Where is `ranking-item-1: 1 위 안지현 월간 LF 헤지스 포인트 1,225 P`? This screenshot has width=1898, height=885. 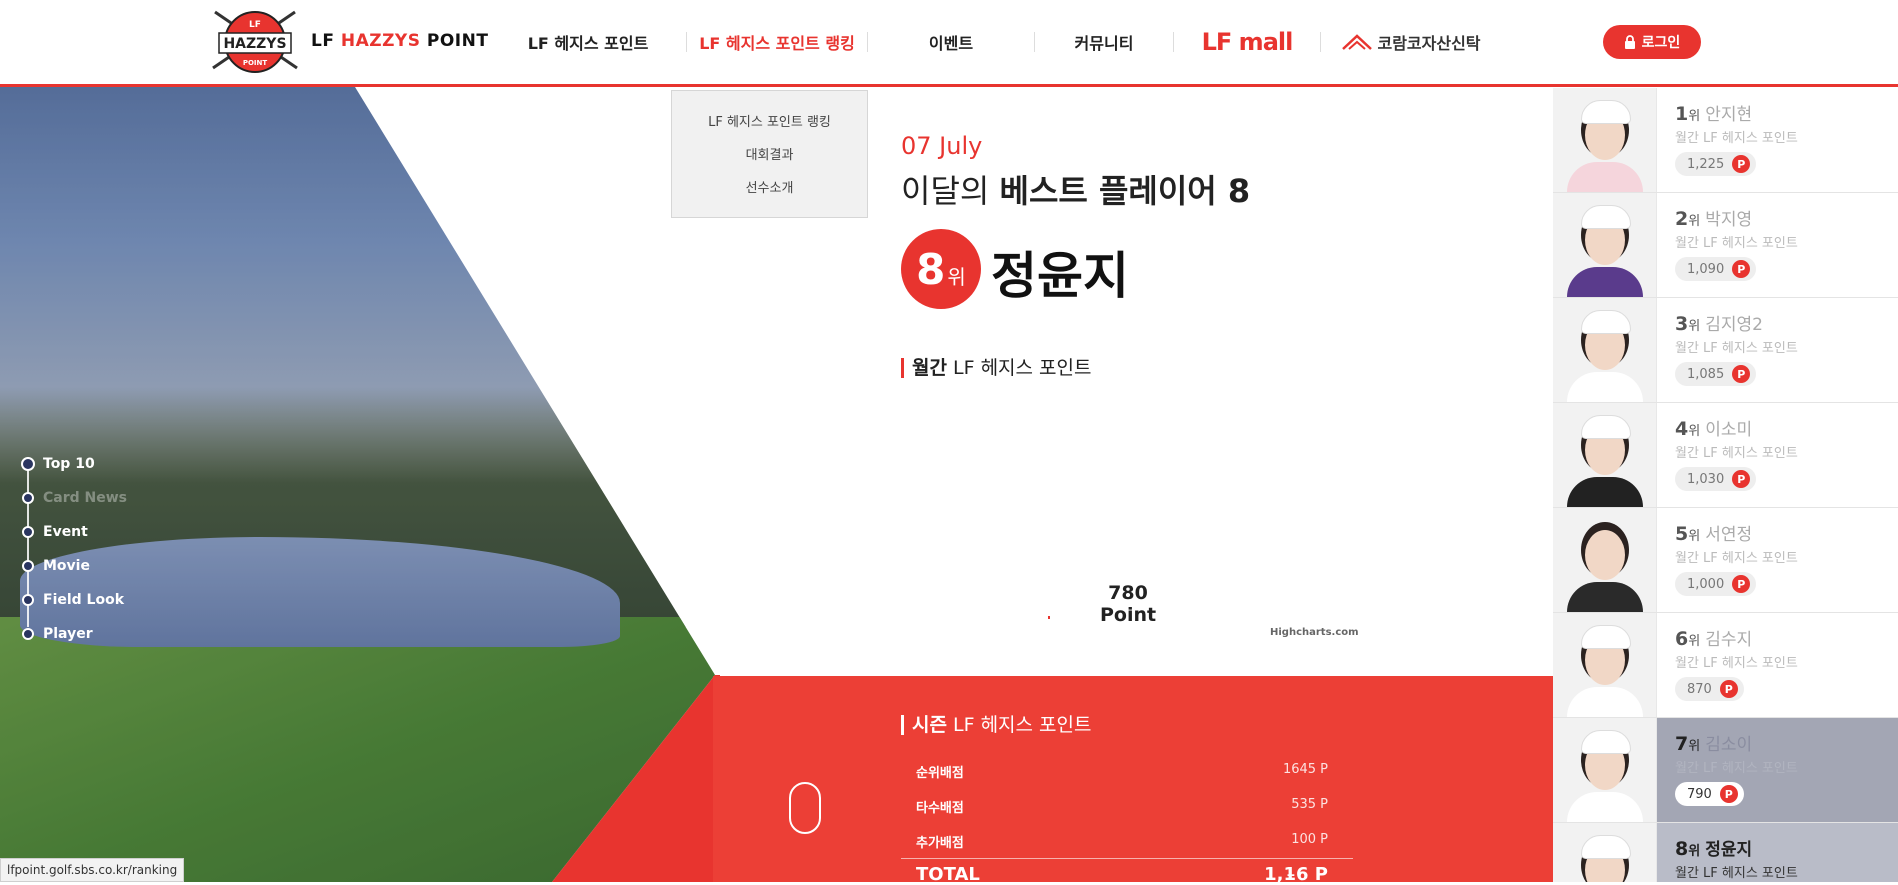 ranking-item-1: 1 위 안지현 월간 LF 헤지스 포인트 1,225 P is located at coordinates (1725, 140).